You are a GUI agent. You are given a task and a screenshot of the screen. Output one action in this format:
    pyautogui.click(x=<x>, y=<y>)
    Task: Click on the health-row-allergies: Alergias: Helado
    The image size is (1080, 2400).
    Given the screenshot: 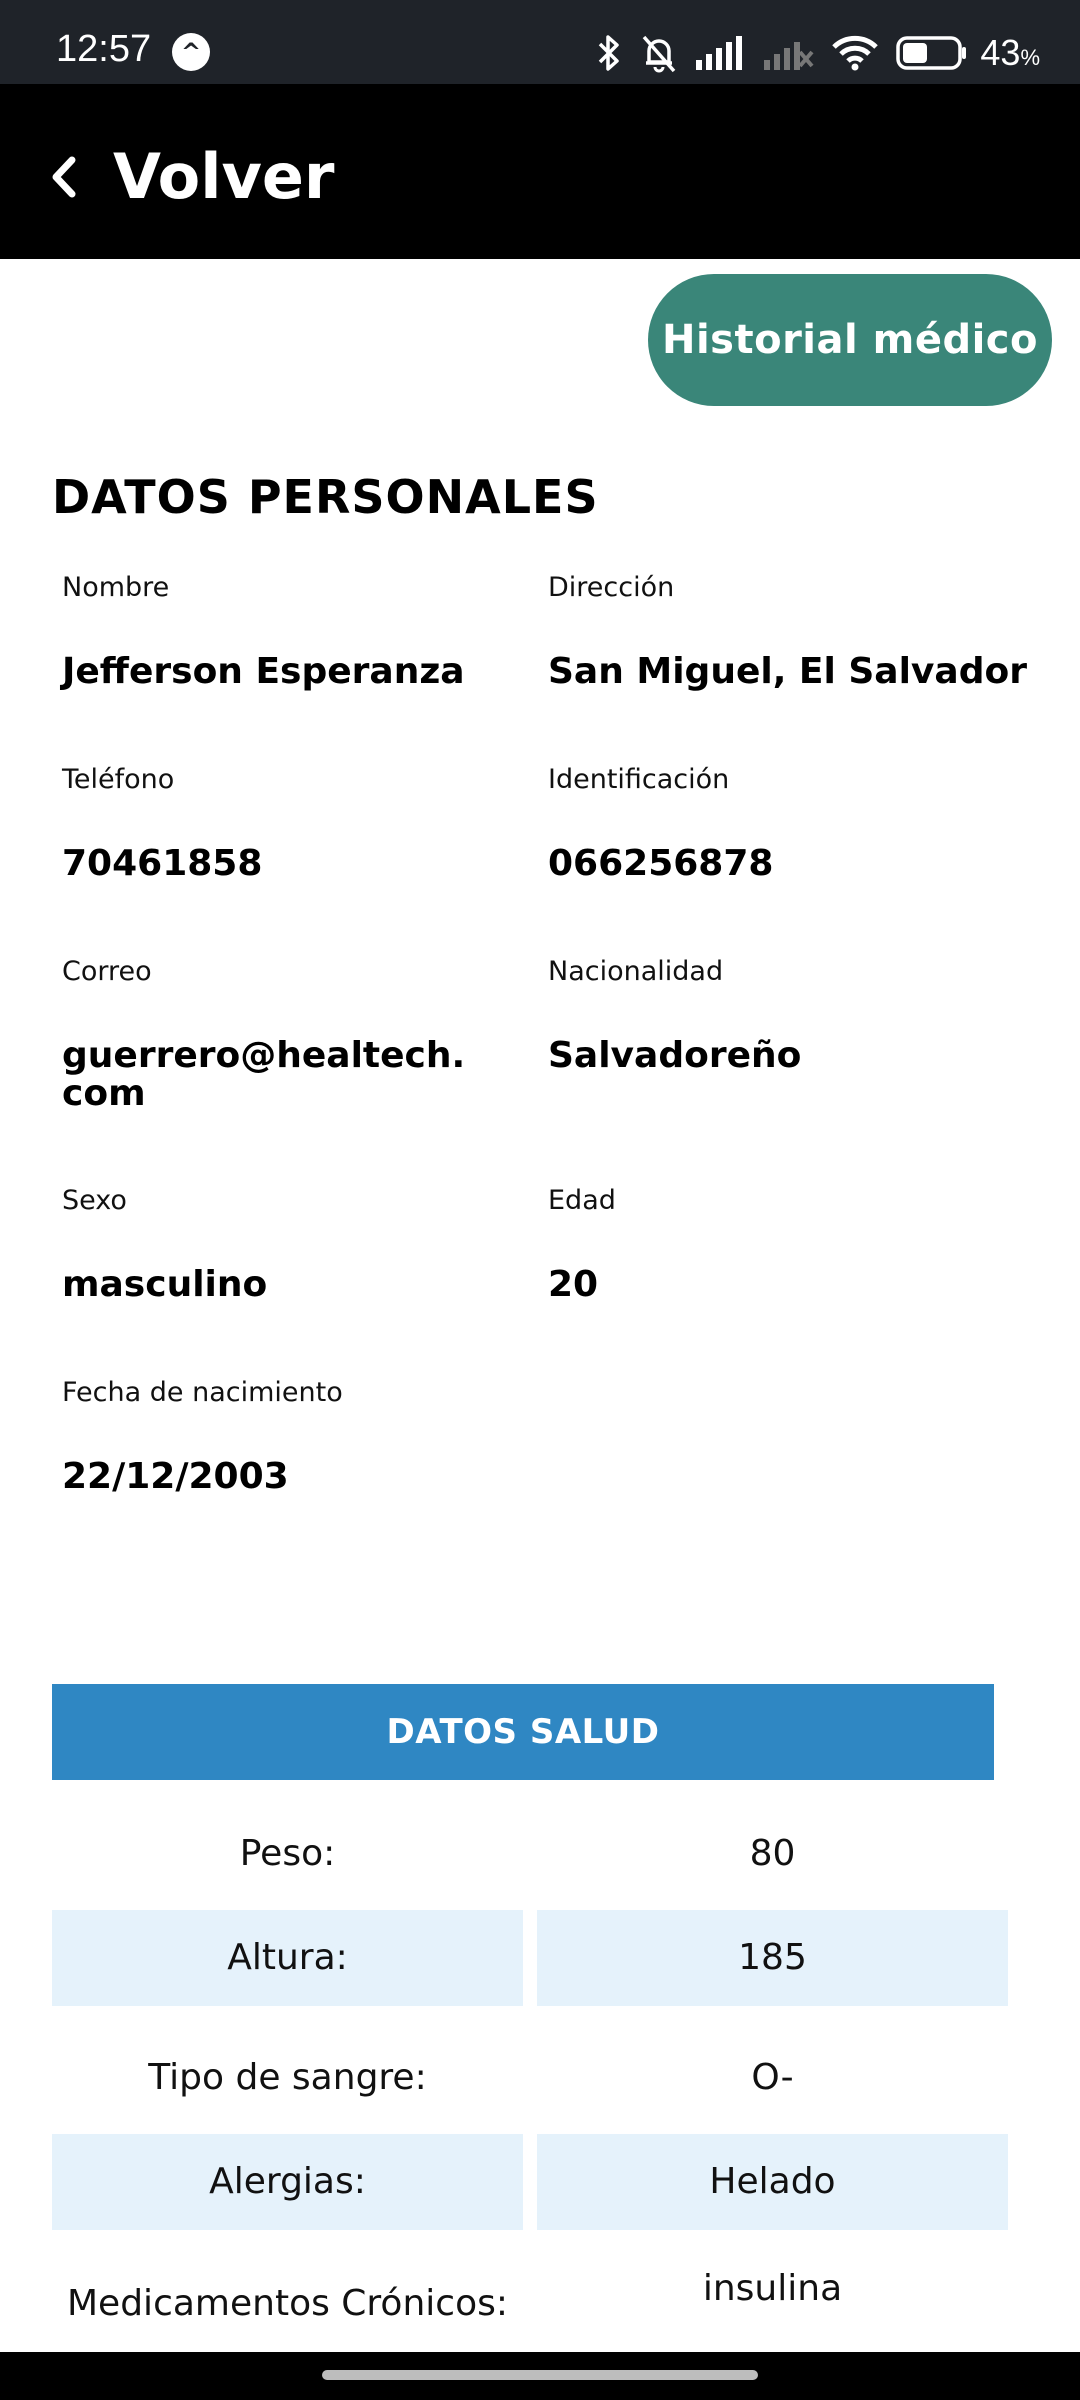 What is the action you would take?
    pyautogui.click(x=530, y=2182)
    